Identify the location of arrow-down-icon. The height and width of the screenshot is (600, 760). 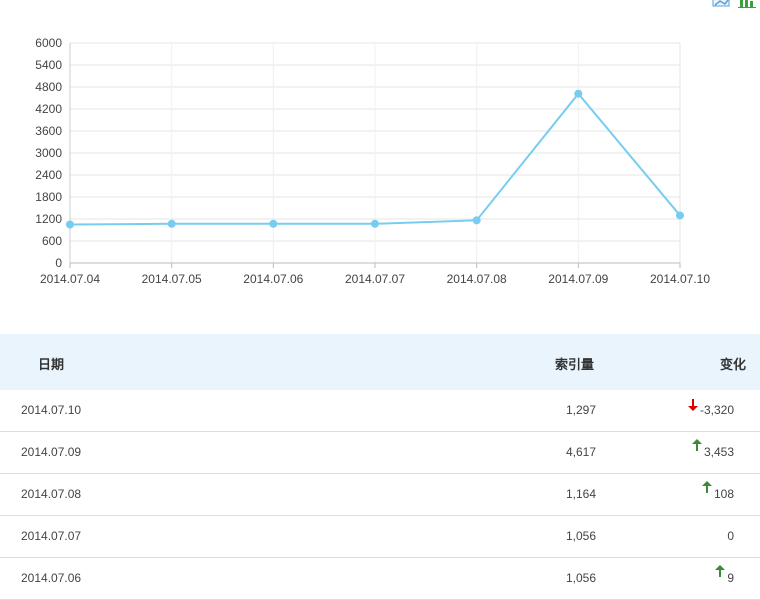
(692, 405).